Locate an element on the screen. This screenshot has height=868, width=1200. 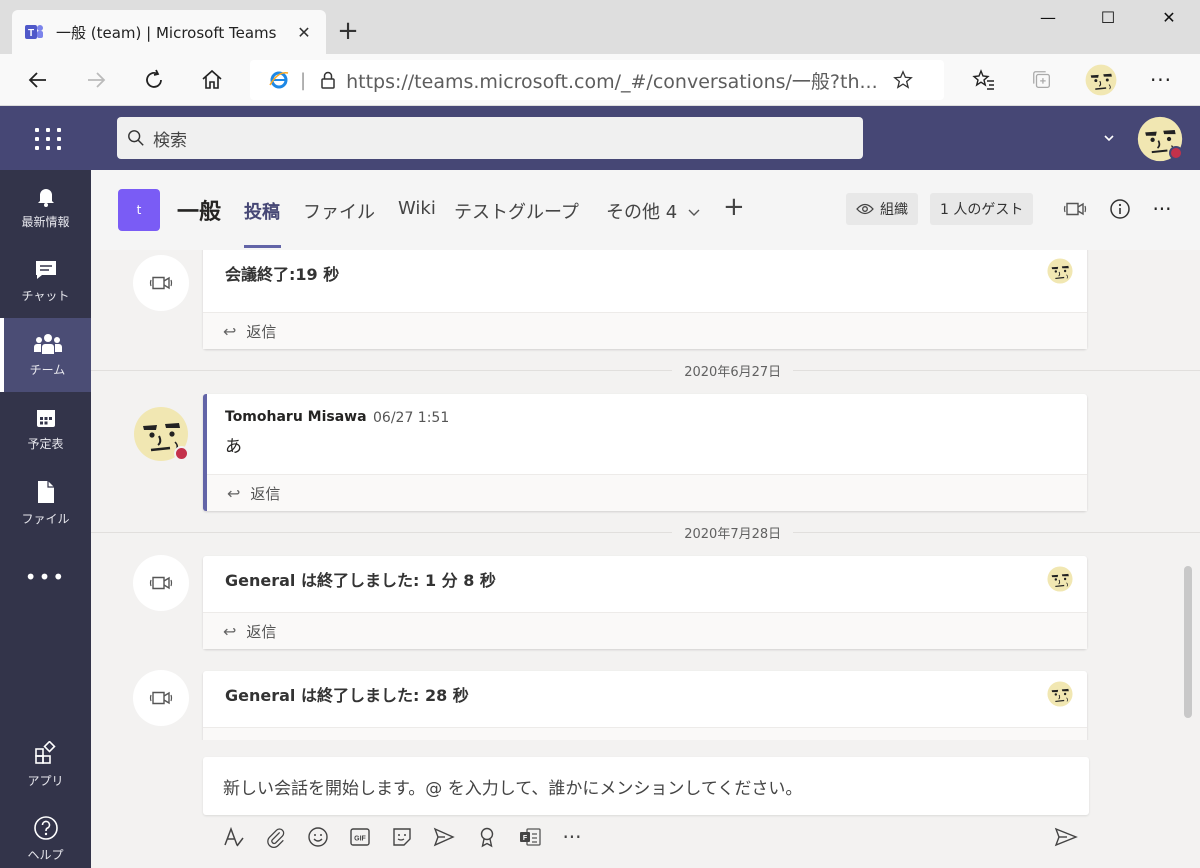
browser-tab-title: 一般 (team) | Microsoft Teams is located at coordinates (166, 32).